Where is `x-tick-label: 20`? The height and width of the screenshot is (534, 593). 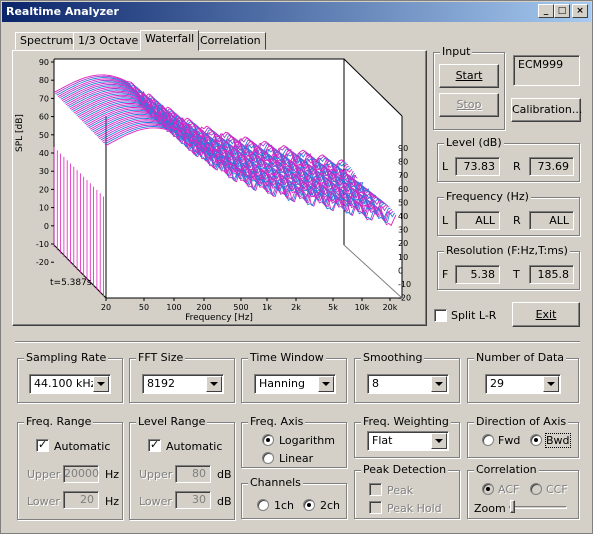
x-tick-label: 20 is located at coordinates (106, 307).